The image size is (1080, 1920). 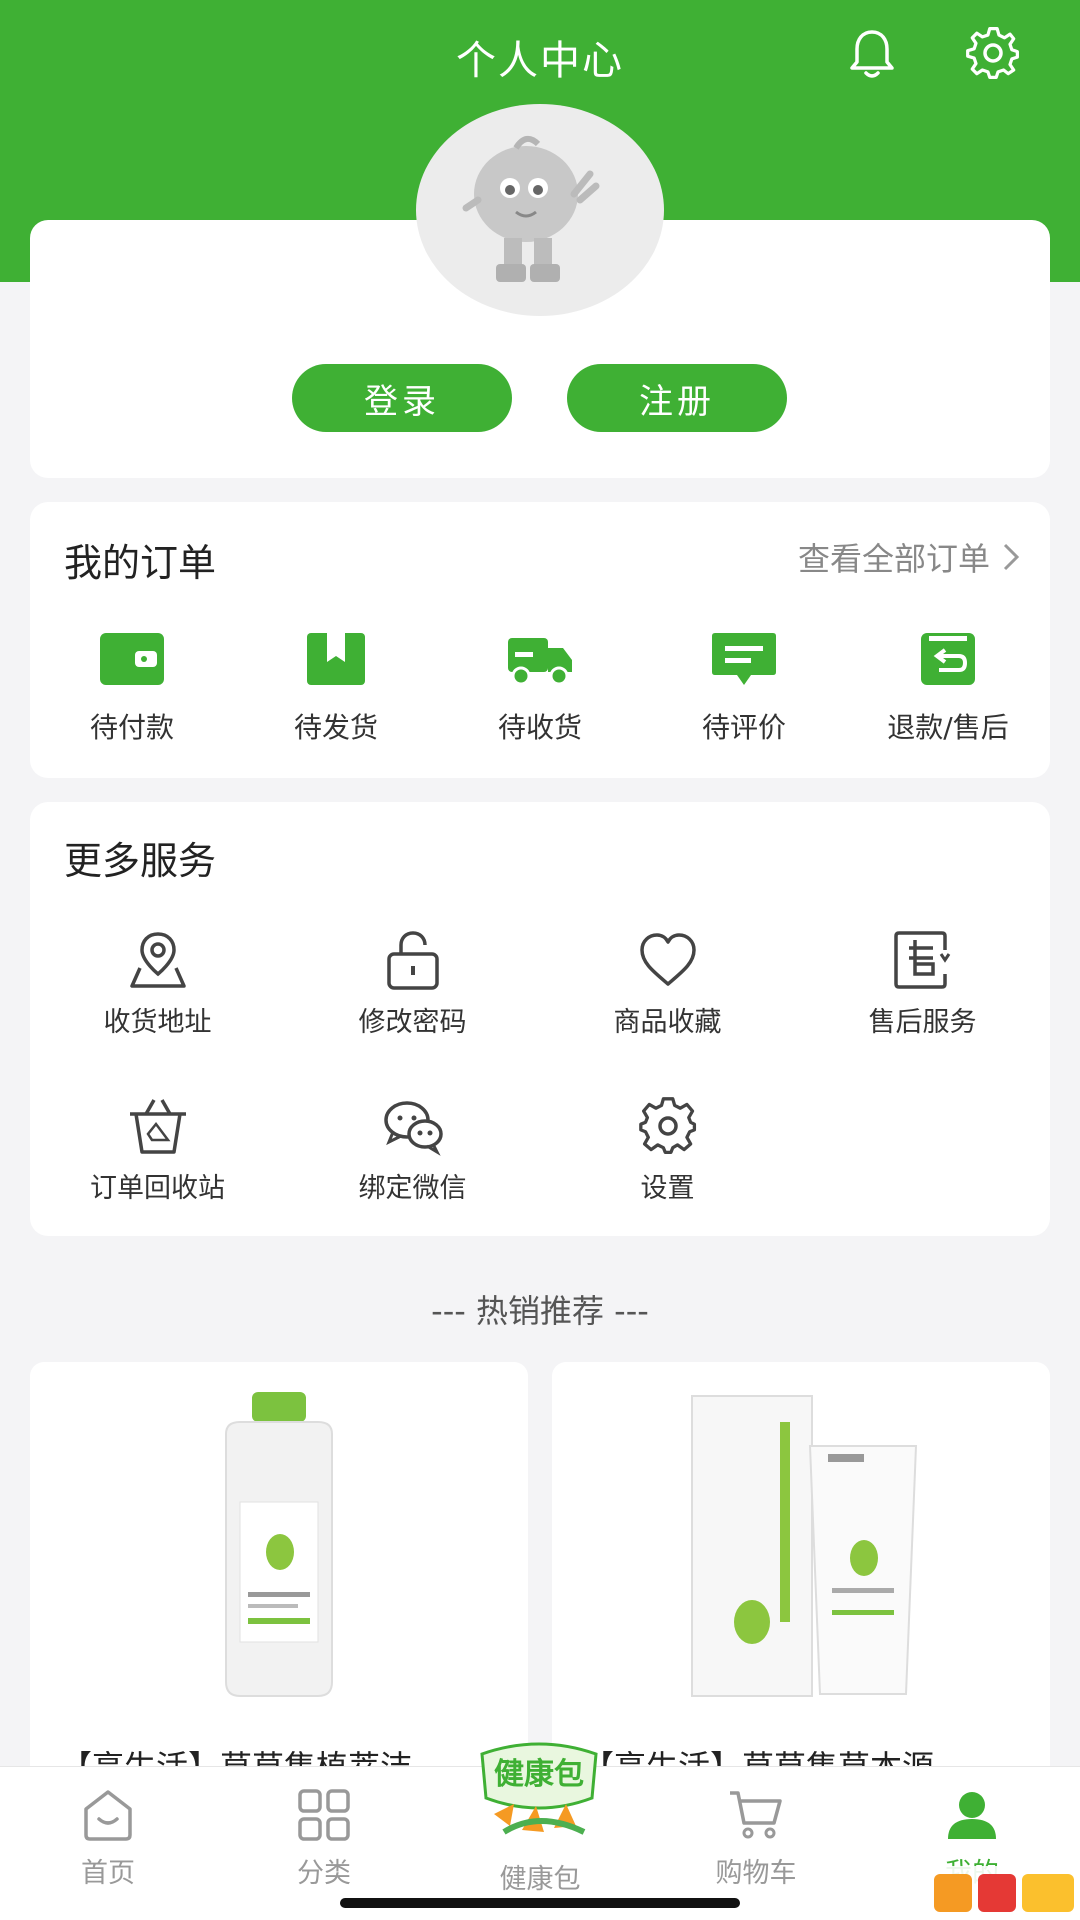 I want to click on health-pack-icon: 健康包, so click(x=539, y=1789).